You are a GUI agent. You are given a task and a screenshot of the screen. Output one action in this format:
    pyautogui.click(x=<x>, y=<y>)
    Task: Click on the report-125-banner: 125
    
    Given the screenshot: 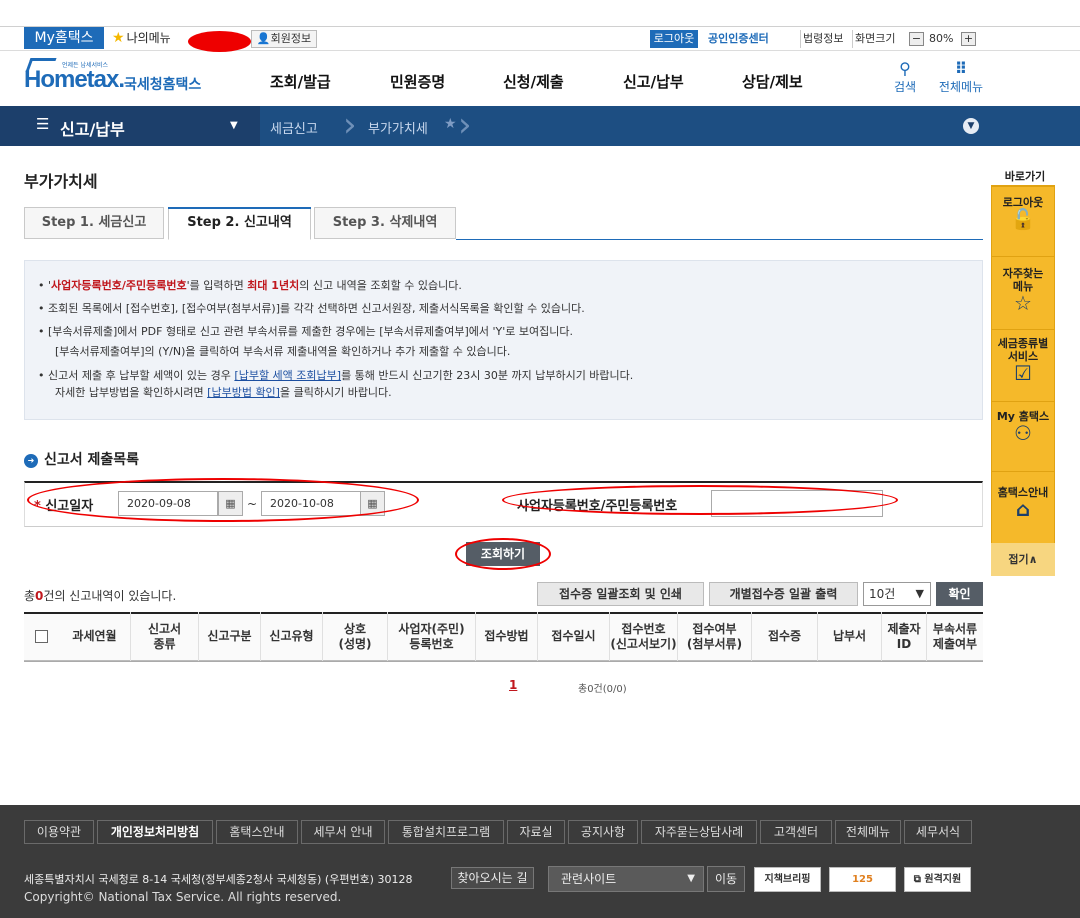 What is the action you would take?
    pyautogui.click(x=862, y=879)
    